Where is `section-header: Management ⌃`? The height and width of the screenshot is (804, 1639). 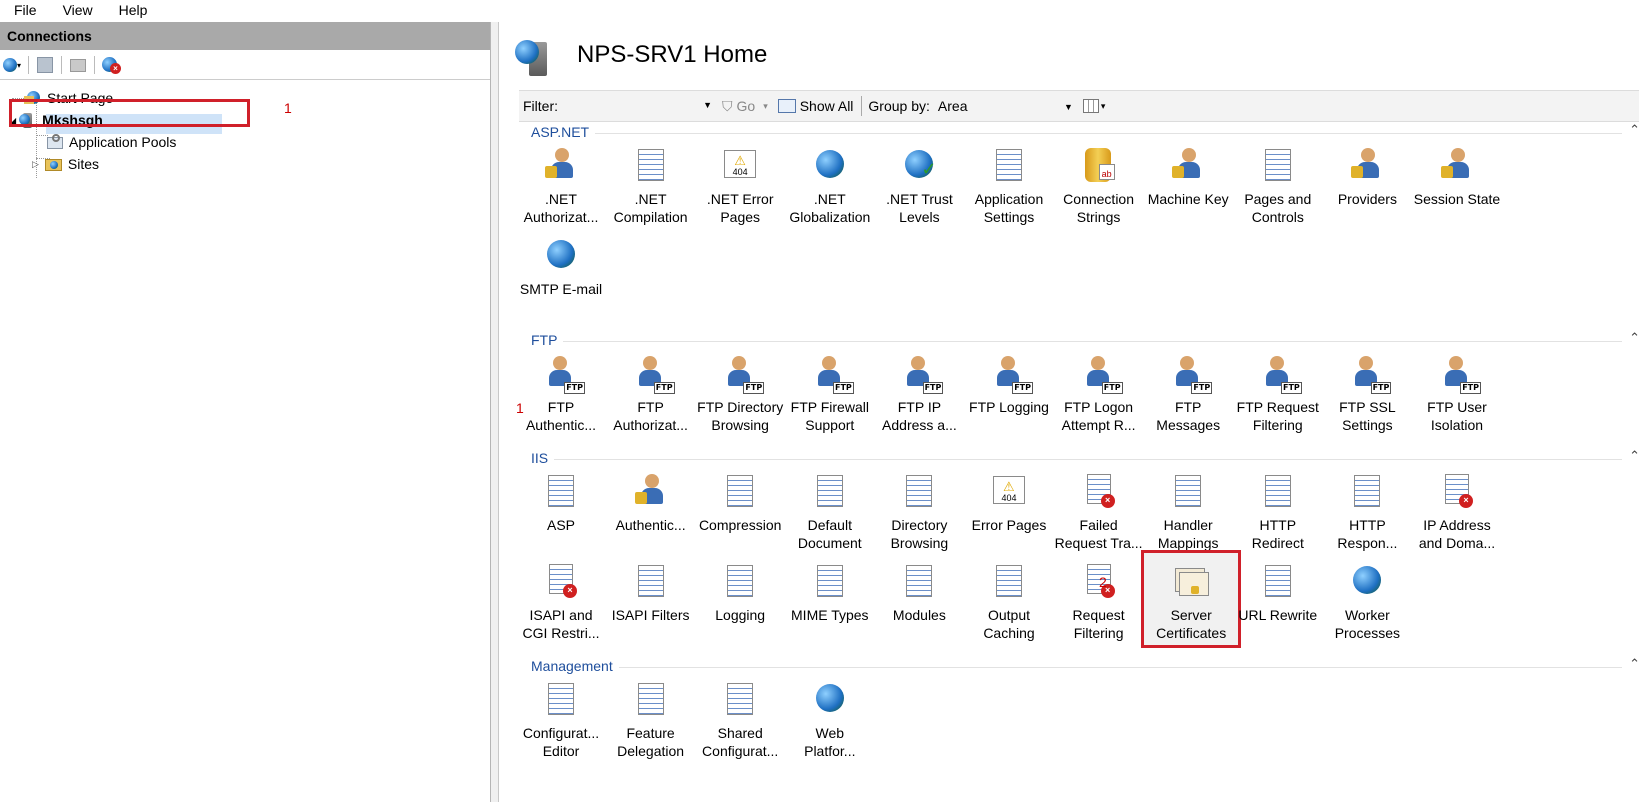
section-header: Management ⌃ is located at coordinates (1079, 666).